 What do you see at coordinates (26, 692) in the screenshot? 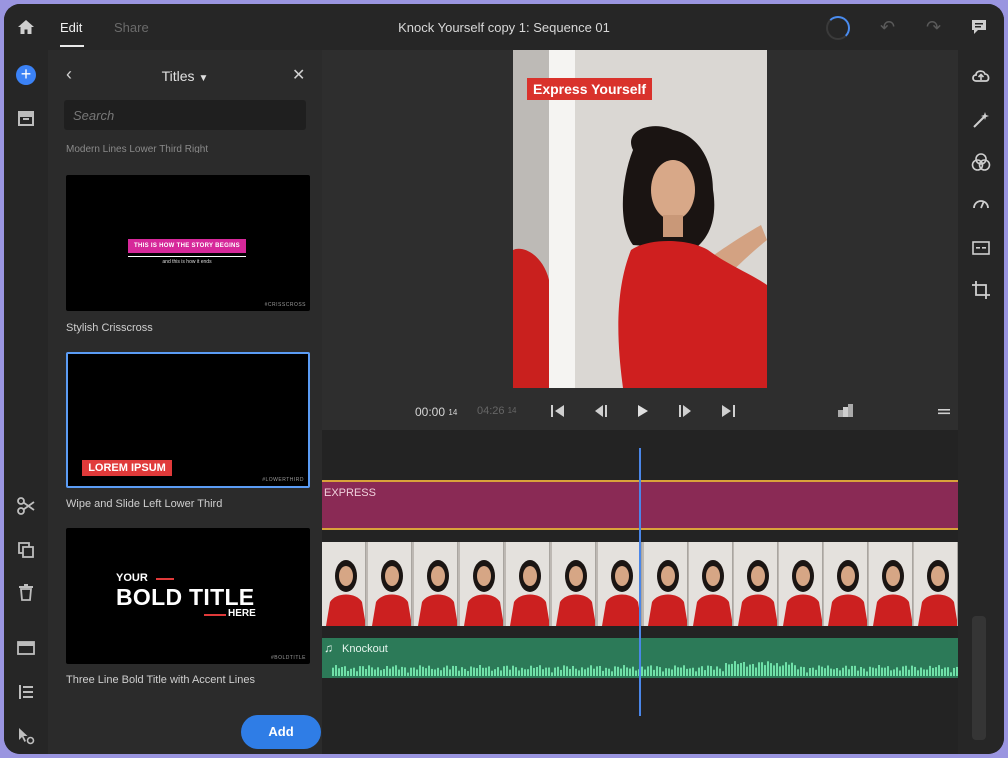
I see `list-icon` at bounding box center [26, 692].